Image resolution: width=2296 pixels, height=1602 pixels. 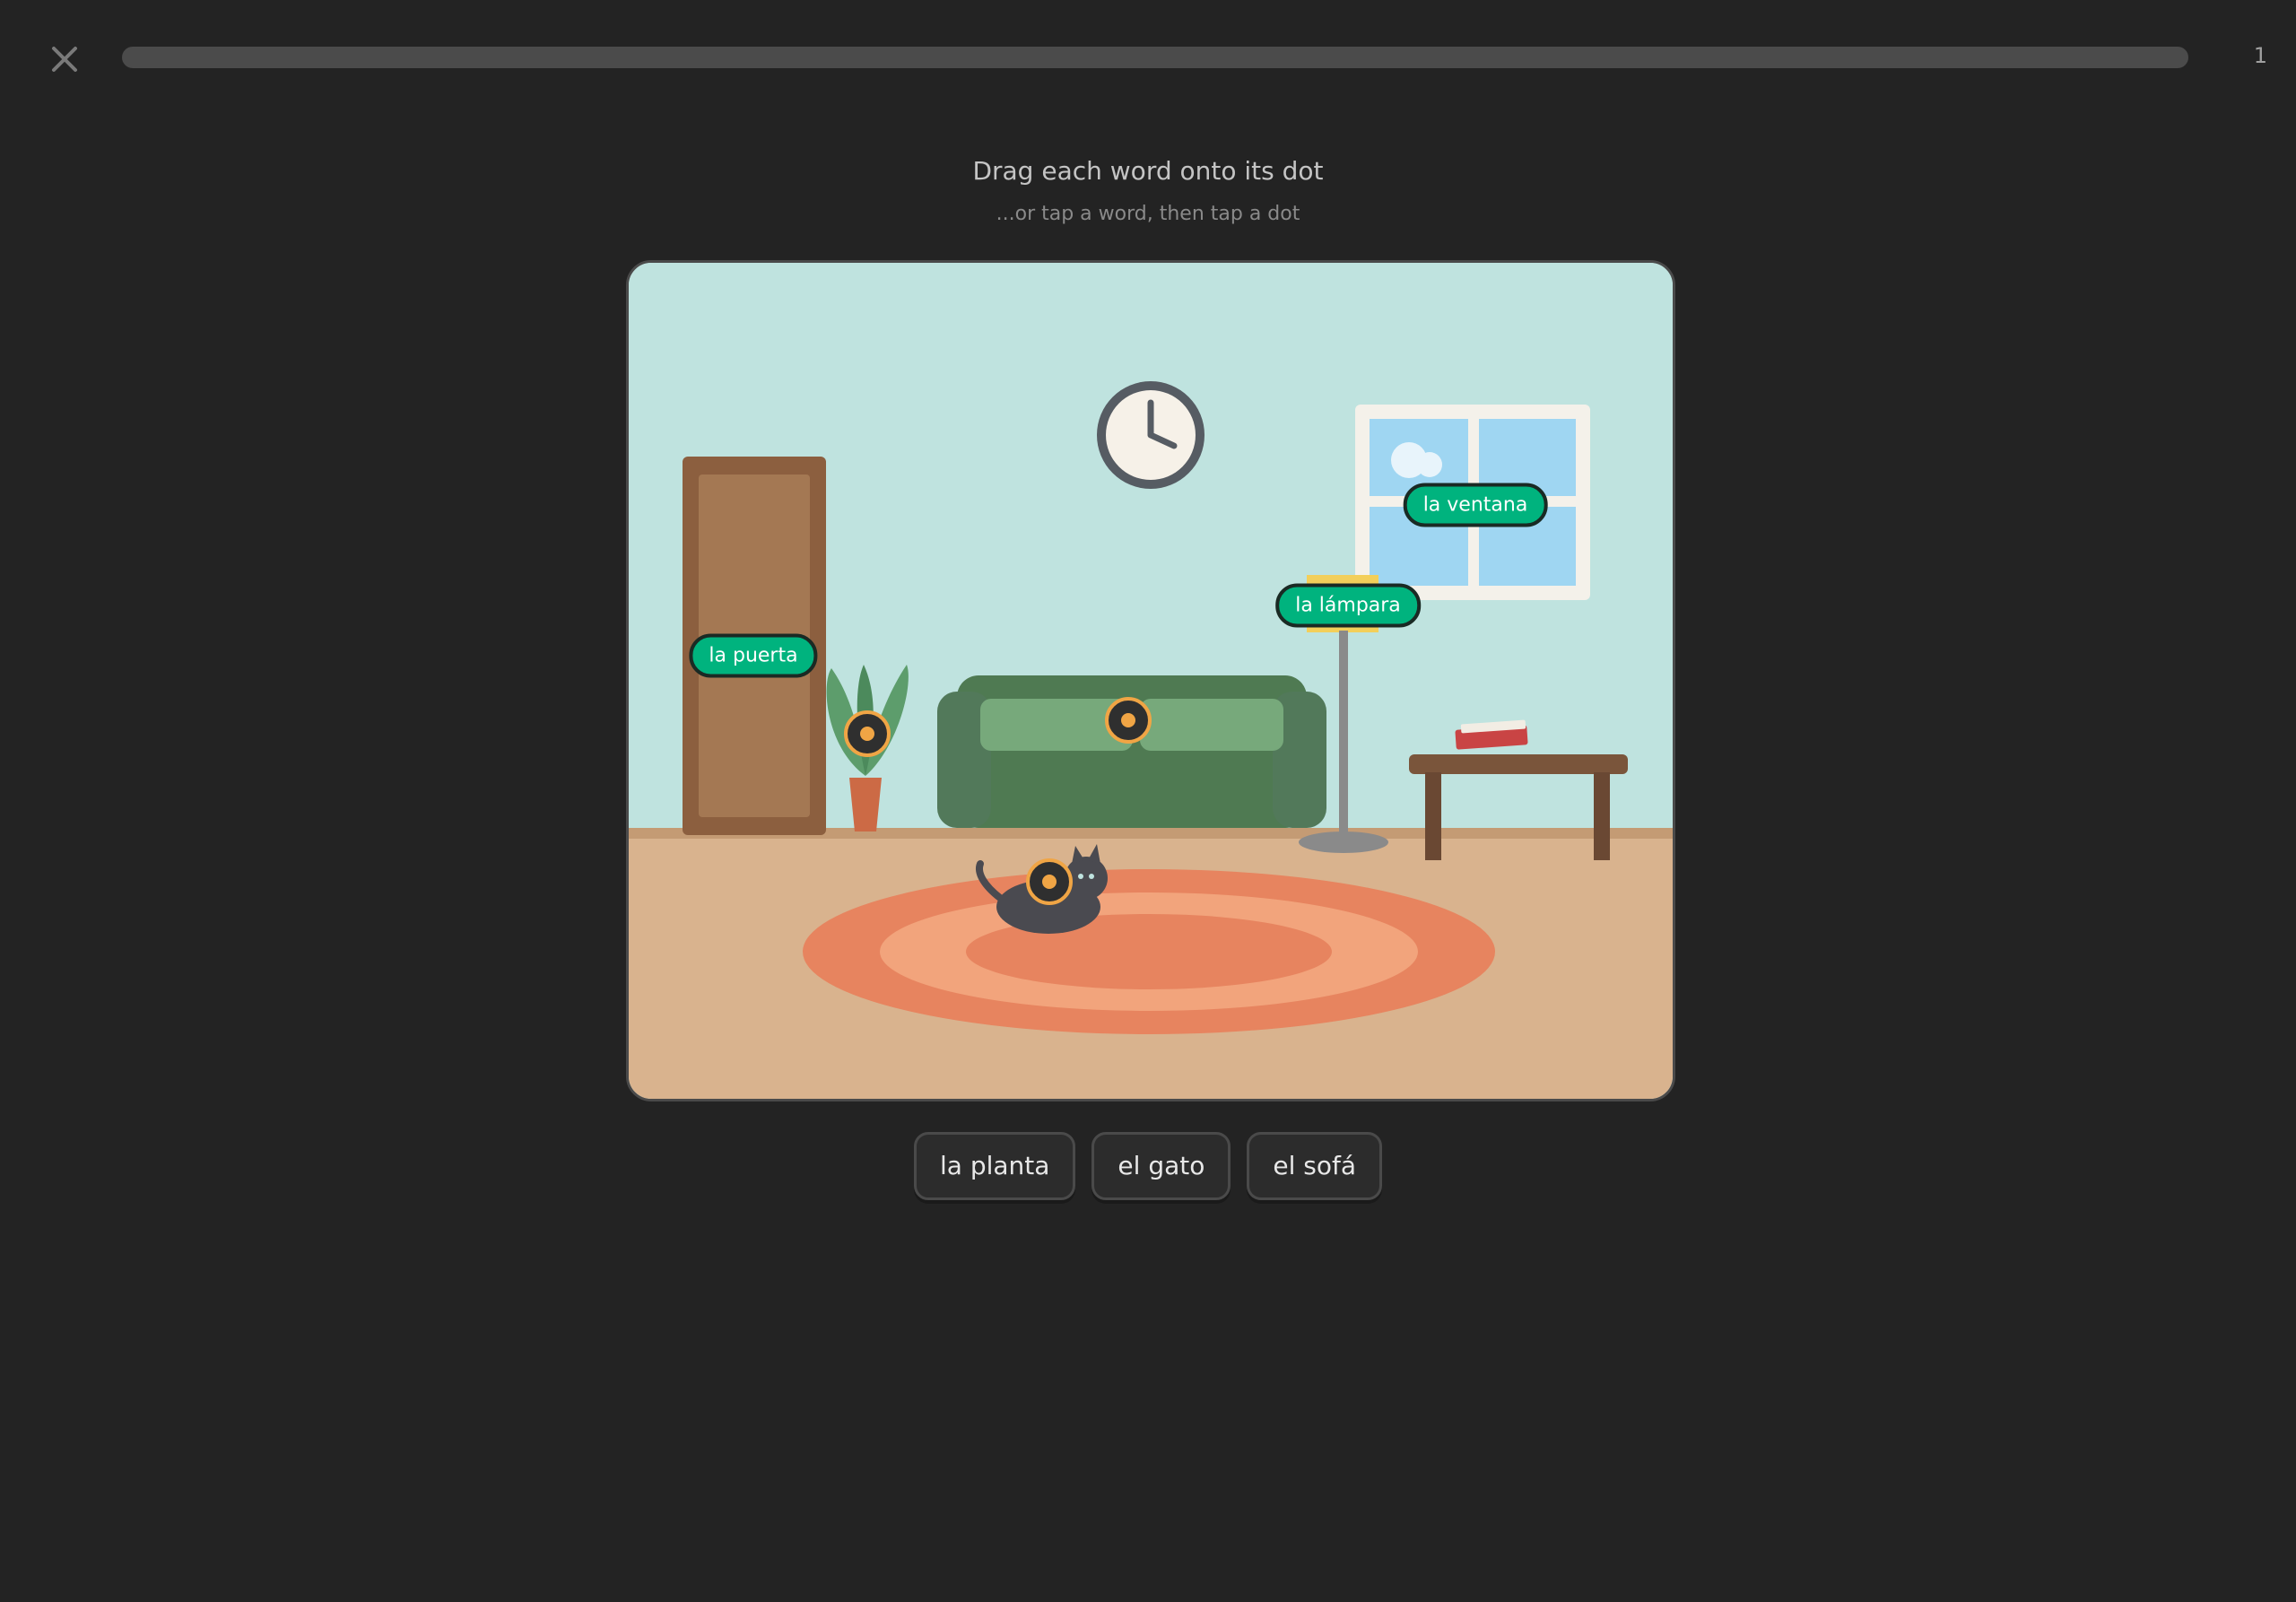 I want to click on placed-label-door: la puerta, so click(x=753, y=655).